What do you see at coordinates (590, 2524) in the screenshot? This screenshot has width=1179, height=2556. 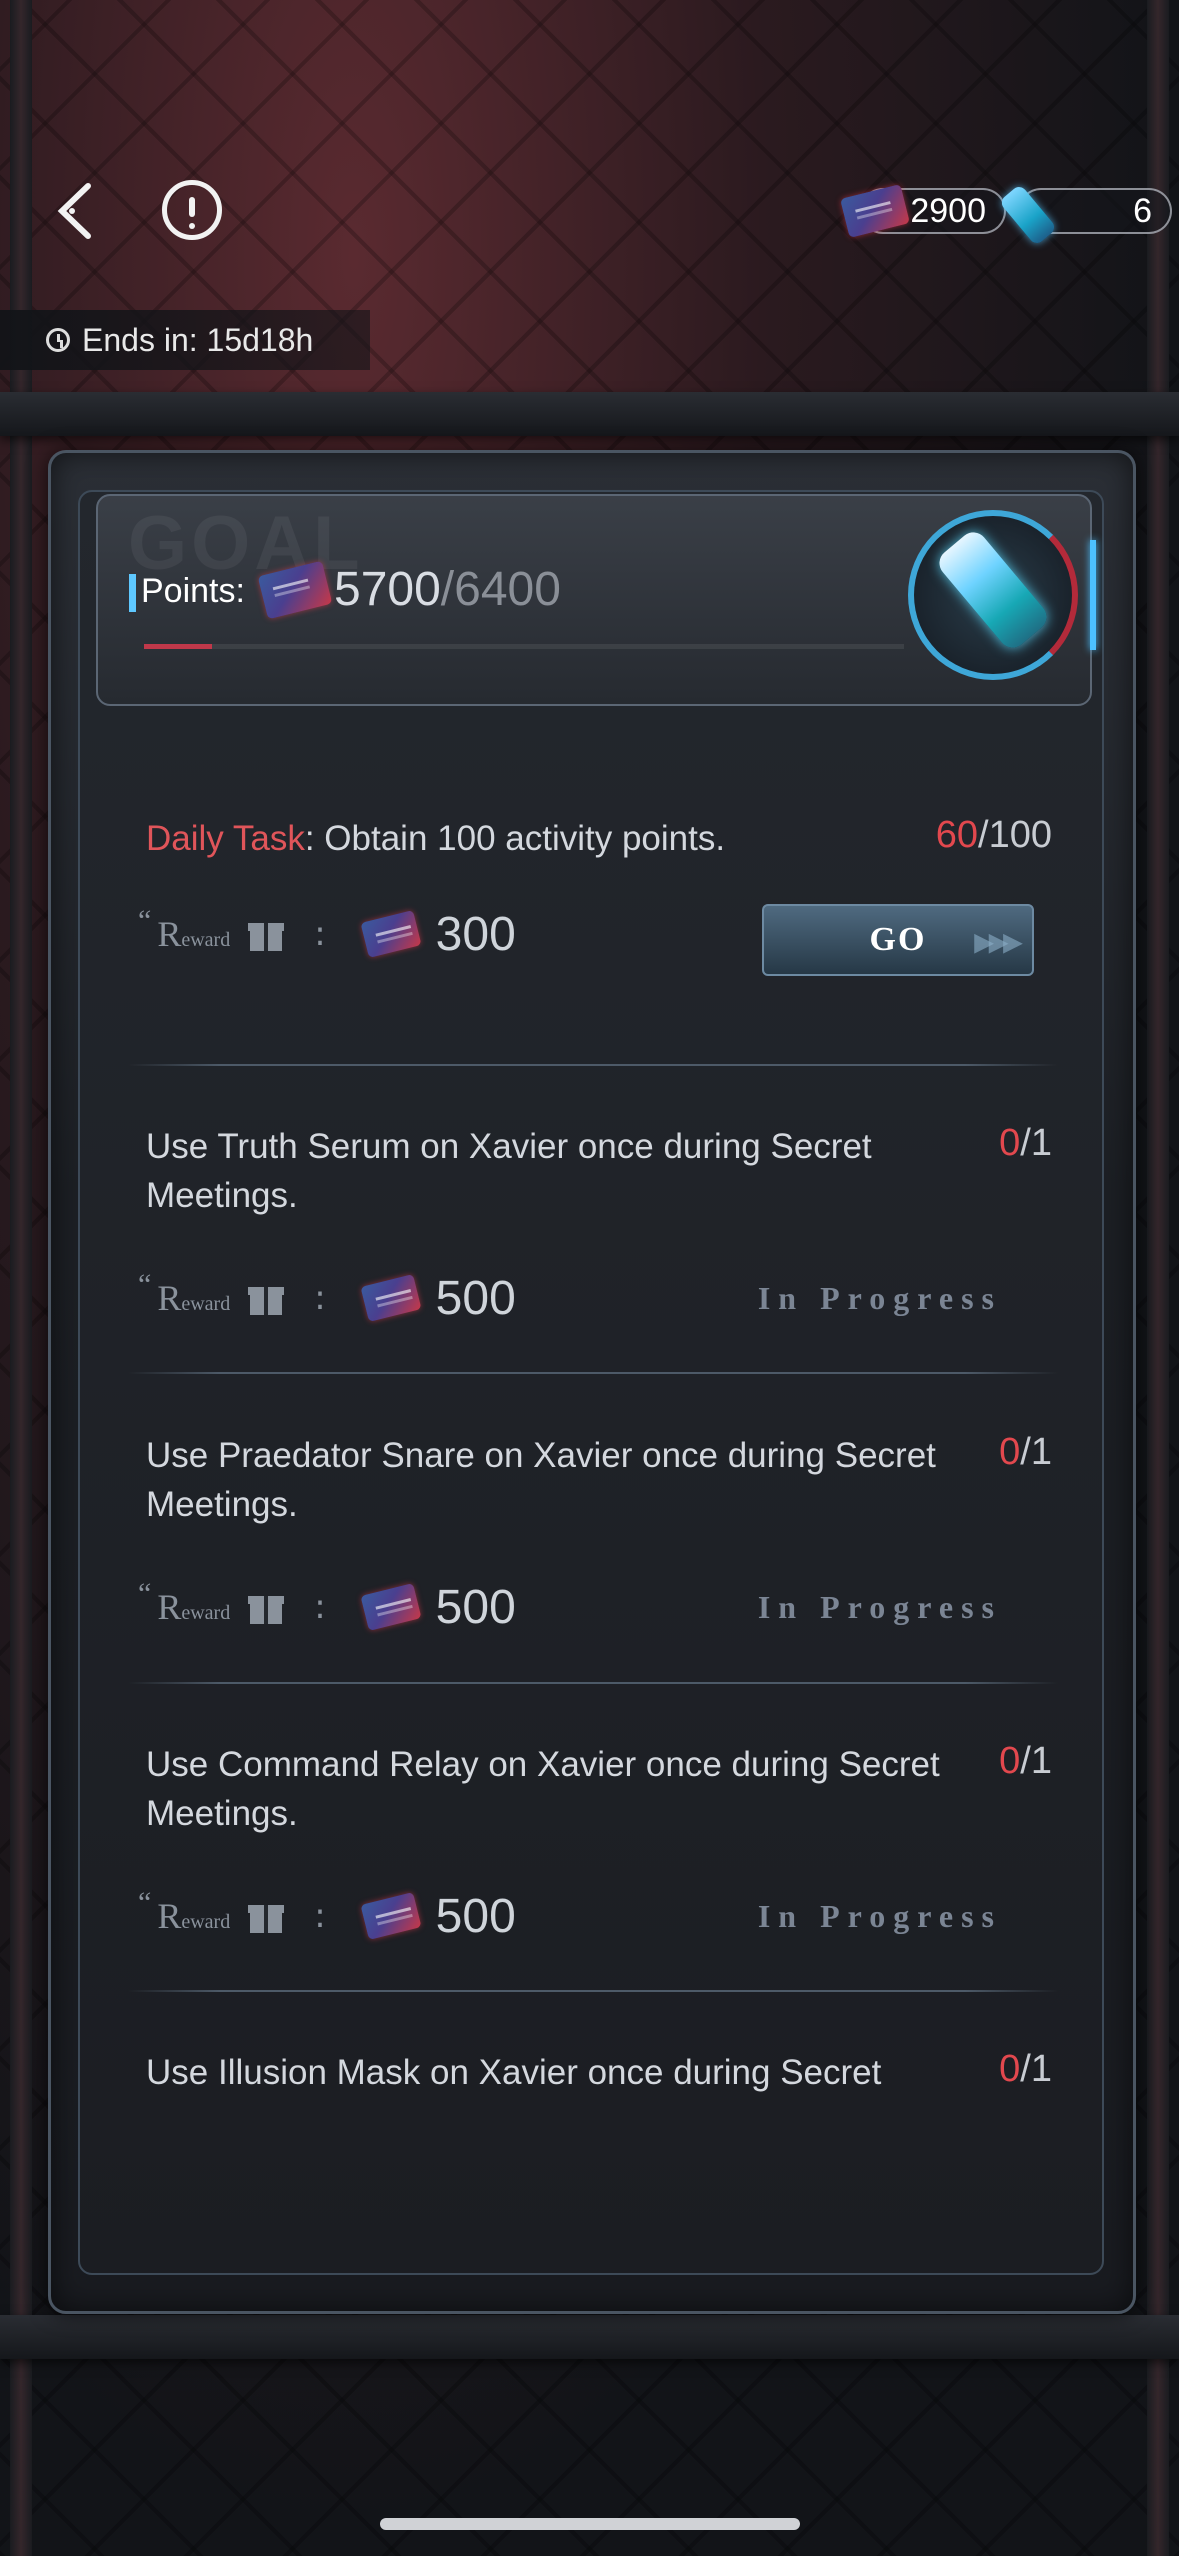 I see `home-indicator` at bounding box center [590, 2524].